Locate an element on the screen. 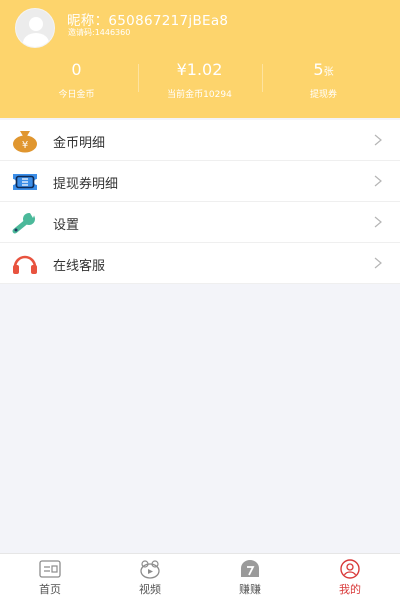 This screenshot has width=400, height=600. headset-icon is located at coordinates (25, 264).